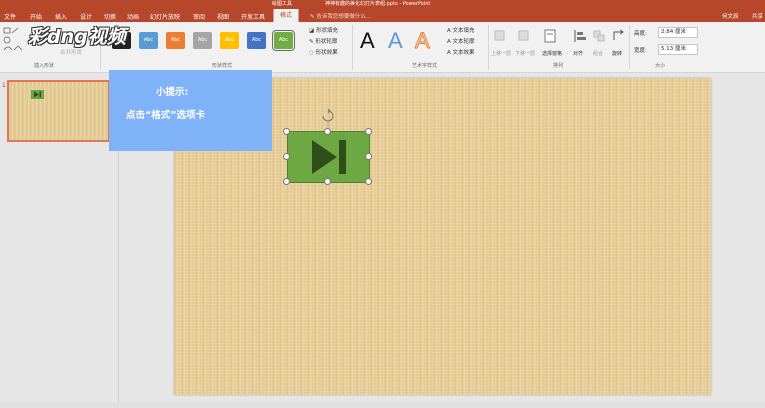 The height and width of the screenshot is (408, 765). I want to click on text-outline-label: 文本轮廓, so click(463, 42).